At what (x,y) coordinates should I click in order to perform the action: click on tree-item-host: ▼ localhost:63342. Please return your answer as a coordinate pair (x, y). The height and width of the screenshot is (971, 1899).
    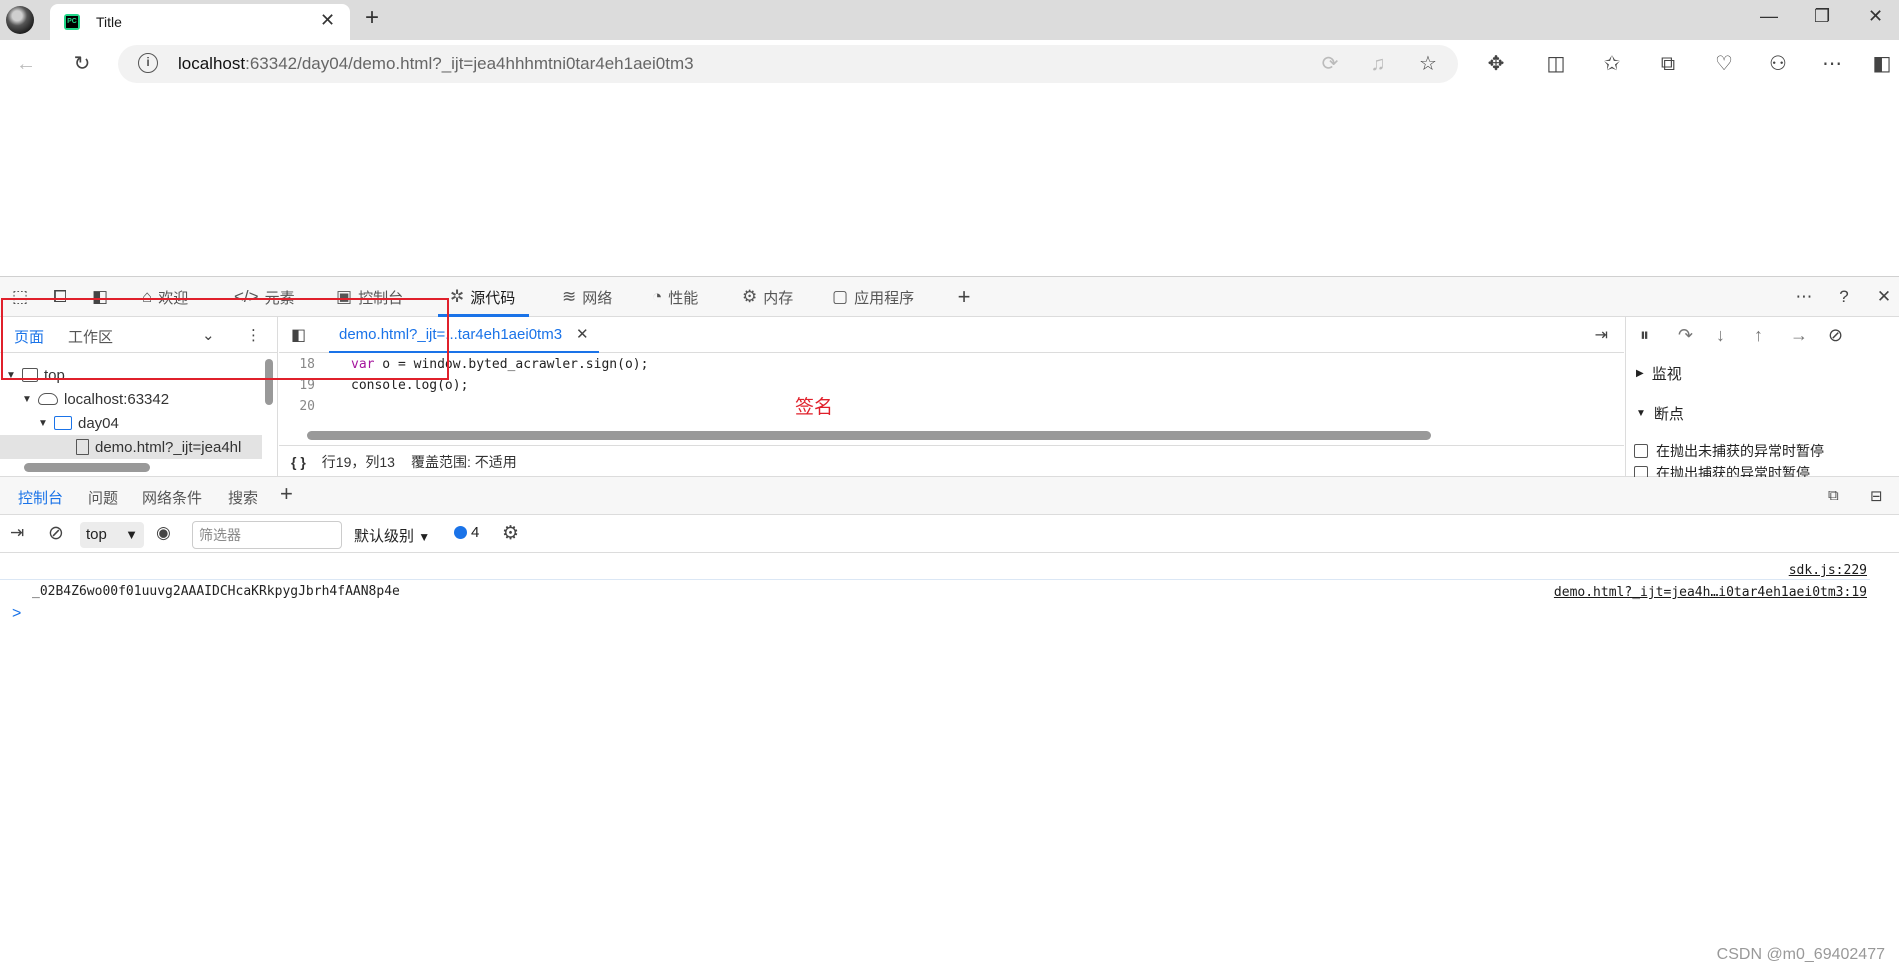
    Looking at the image, I should click on (95, 399).